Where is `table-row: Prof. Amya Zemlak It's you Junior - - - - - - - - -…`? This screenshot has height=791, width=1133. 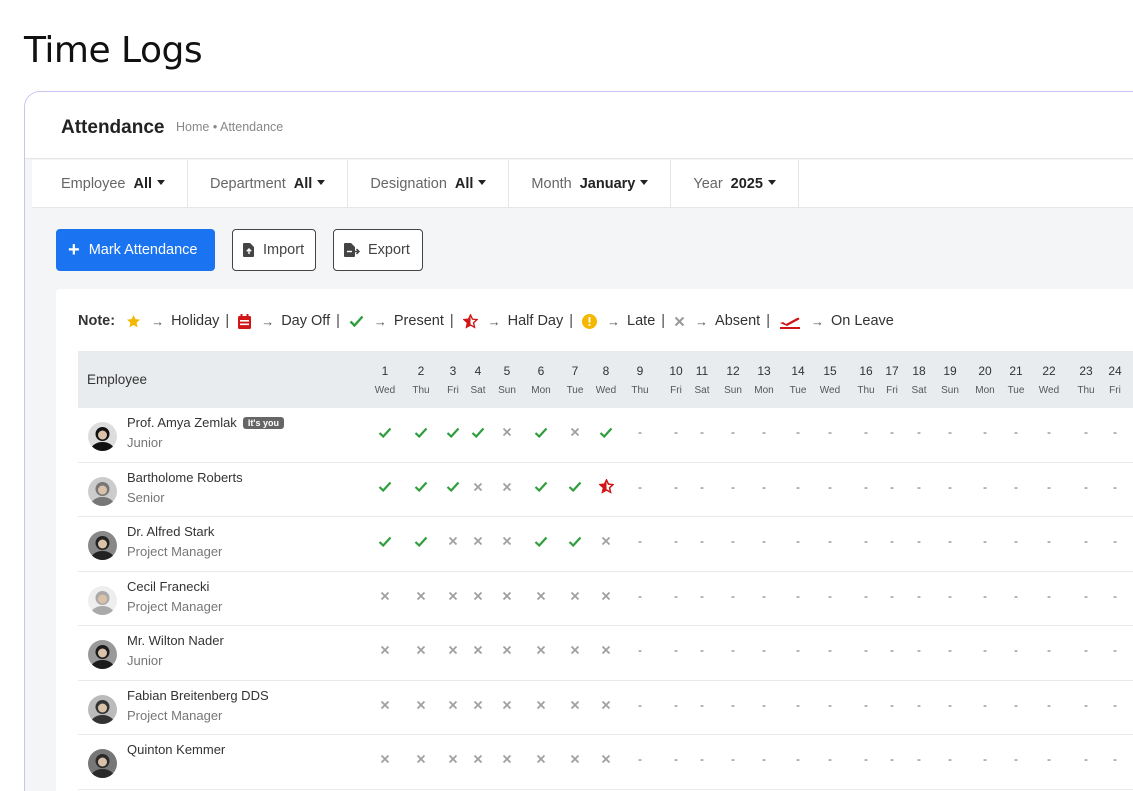
table-row: Prof. Amya Zemlak It's you Junior - - - - - - - - -… is located at coordinates (605, 435).